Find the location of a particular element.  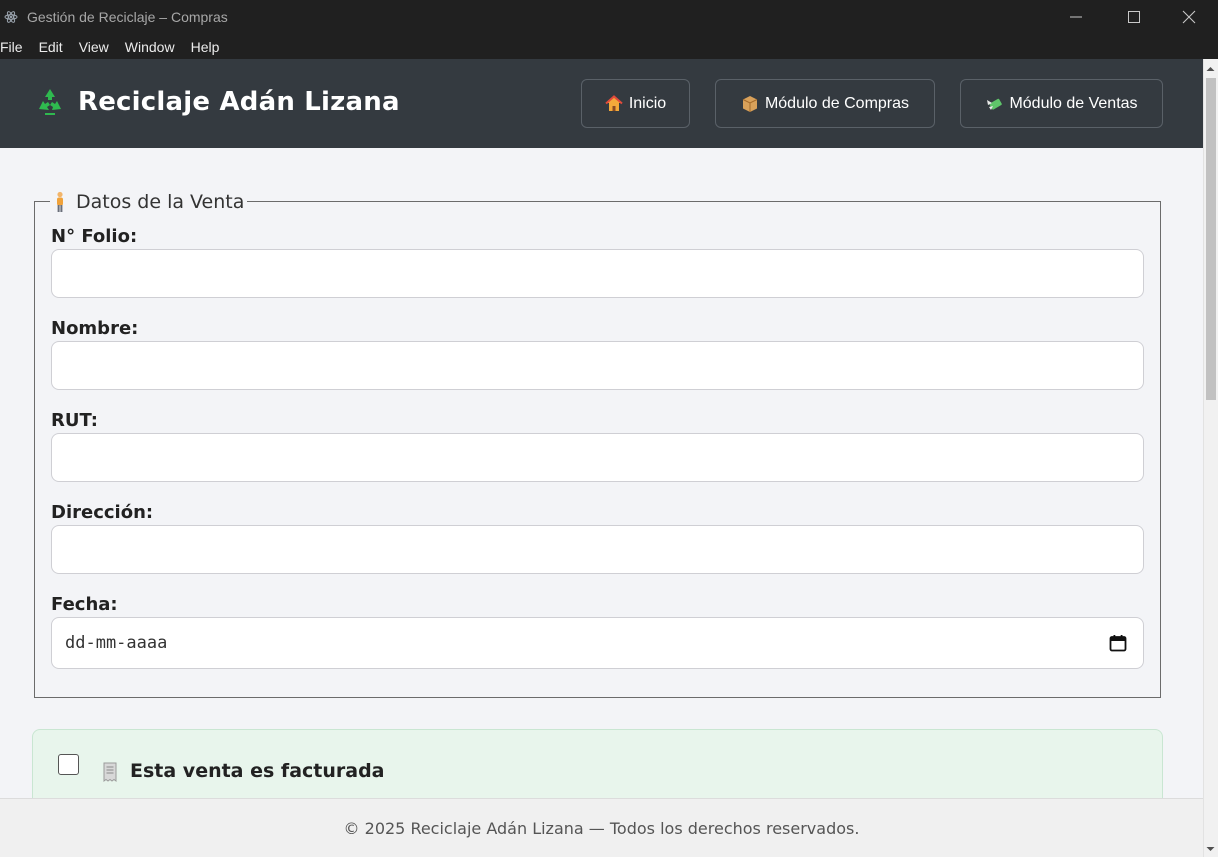

nav-compras-button: Módulo de Compras is located at coordinates (825, 103).